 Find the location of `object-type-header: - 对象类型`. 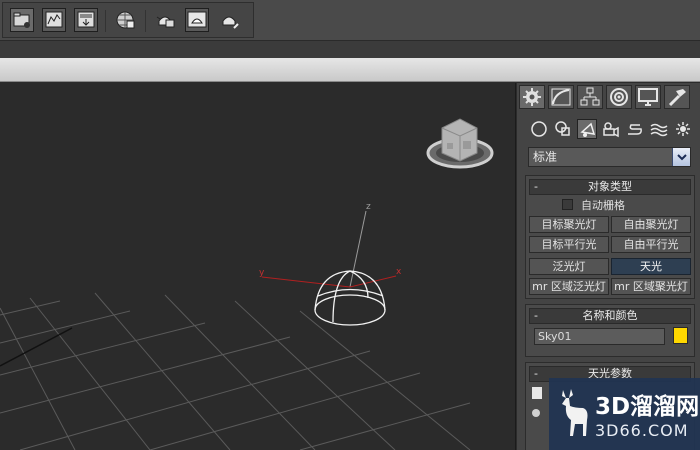

object-type-header: - 对象类型 is located at coordinates (610, 187).